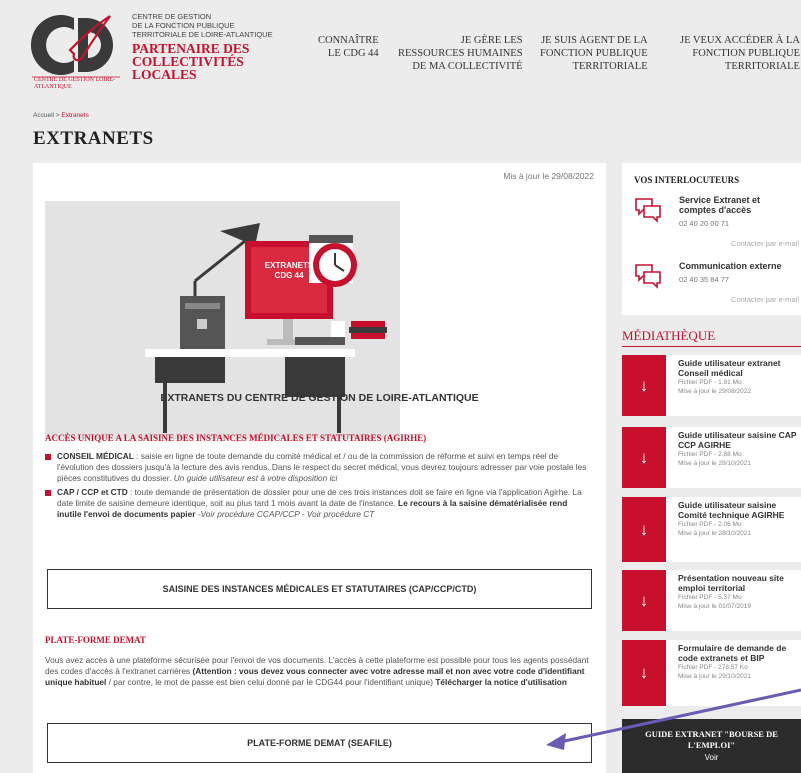 The image size is (801, 773). What do you see at coordinates (202, 34) in the screenshot?
I see `org-line: TERRITORIALE DE LOIRE-ATLANTIQUE` at bounding box center [202, 34].